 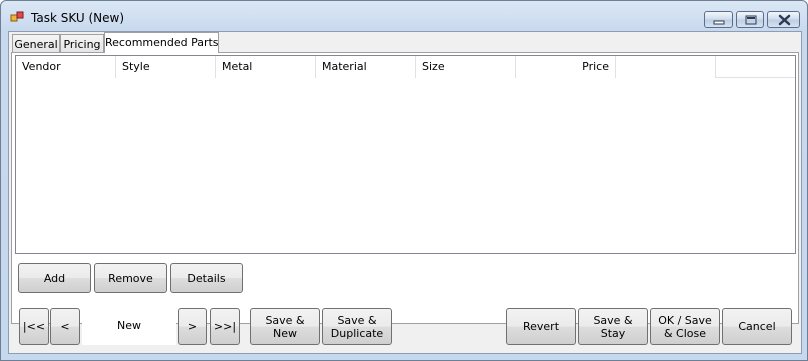 I want to click on save-and-new-button: Save & New, so click(x=285, y=326).